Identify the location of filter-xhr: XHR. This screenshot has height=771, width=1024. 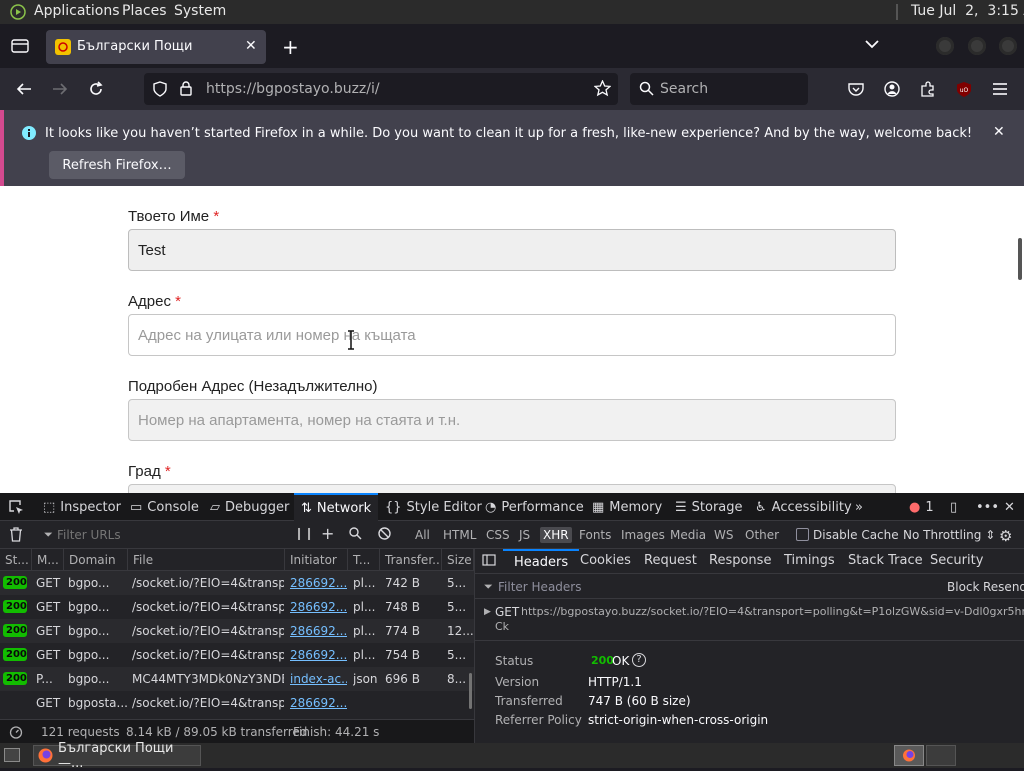
(556, 535).